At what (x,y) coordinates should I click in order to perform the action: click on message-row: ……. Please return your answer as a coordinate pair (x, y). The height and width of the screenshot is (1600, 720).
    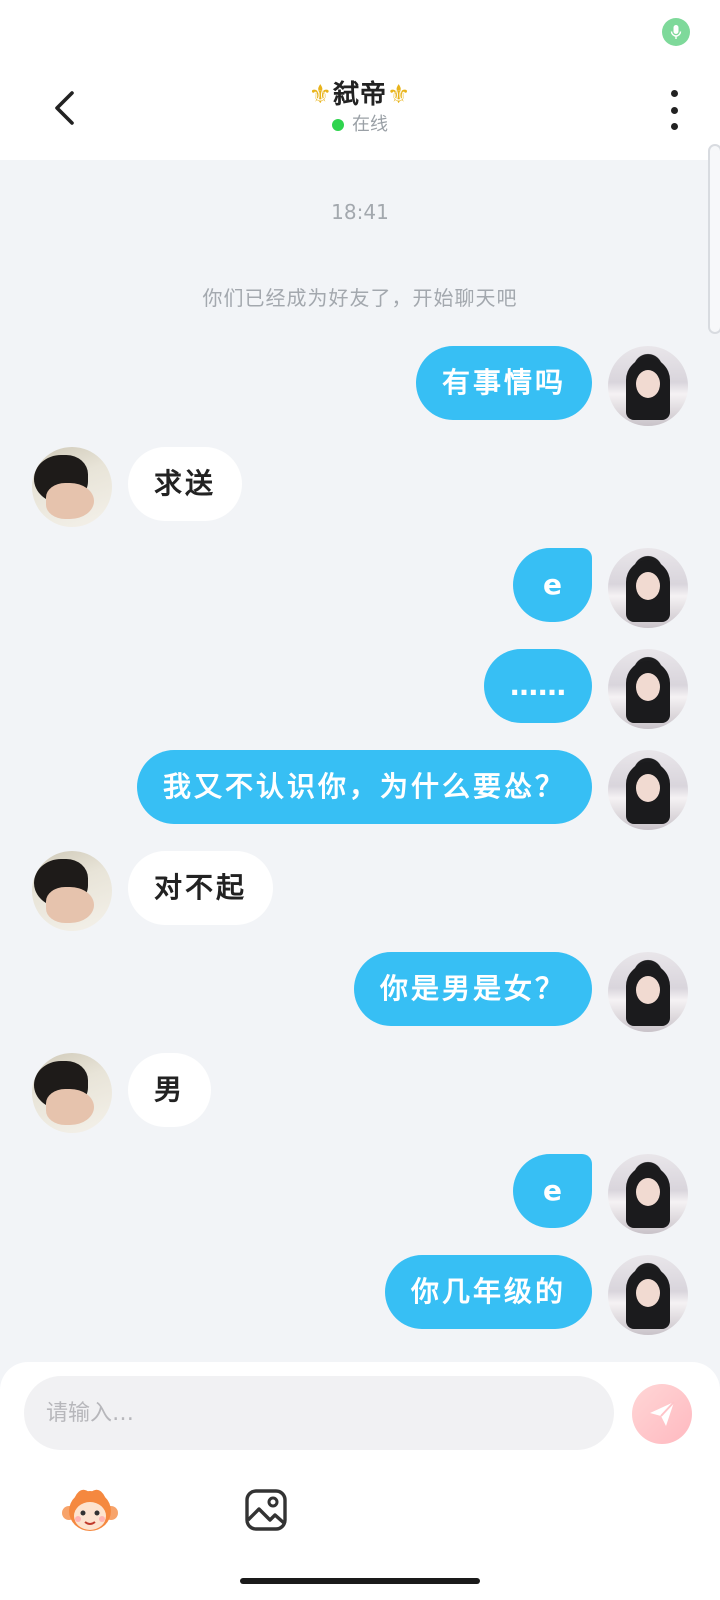
    Looking at the image, I should click on (360, 689).